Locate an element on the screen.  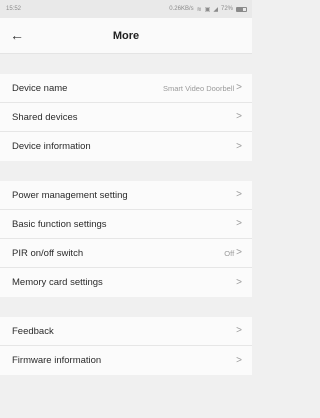
battery-fill is located at coordinates (240, 9).